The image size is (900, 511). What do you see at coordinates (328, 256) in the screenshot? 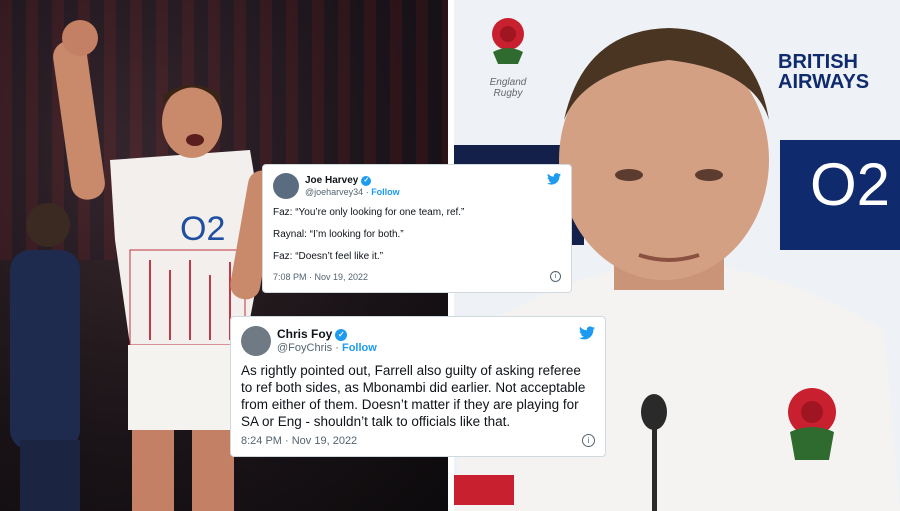
I see `tweet-line: Faz: “Doesn’t feel like it.”` at bounding box center [328, 256].